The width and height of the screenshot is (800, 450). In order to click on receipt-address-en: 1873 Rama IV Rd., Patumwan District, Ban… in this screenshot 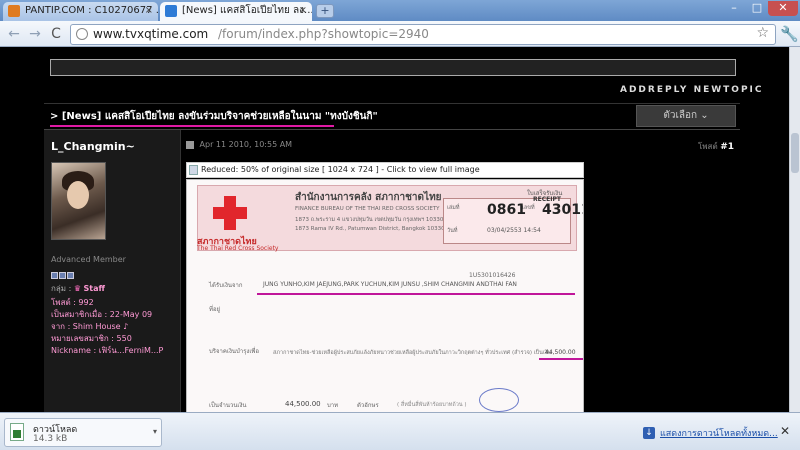, I will do `click(370, 229)`.